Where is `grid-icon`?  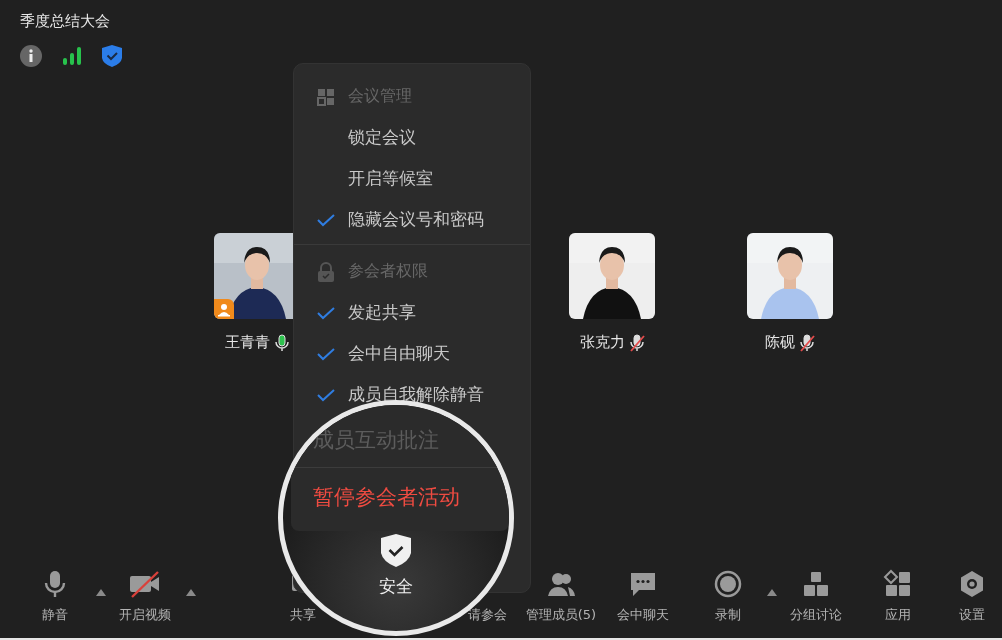 grid-icon is located at coordinates (326, 96).